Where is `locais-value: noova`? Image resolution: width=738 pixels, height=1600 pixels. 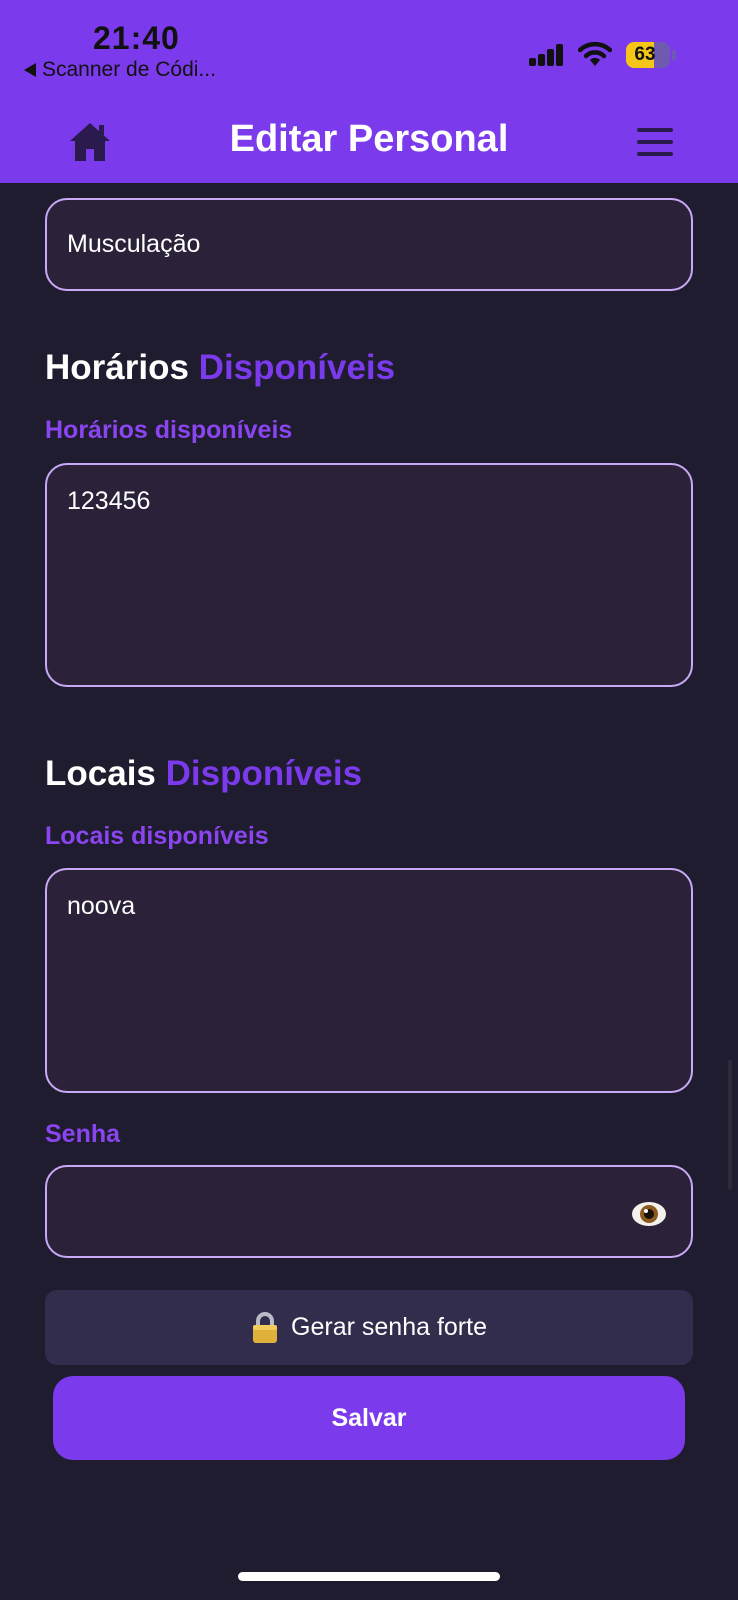 locais-value: noova is located at coordinates (101, 906).